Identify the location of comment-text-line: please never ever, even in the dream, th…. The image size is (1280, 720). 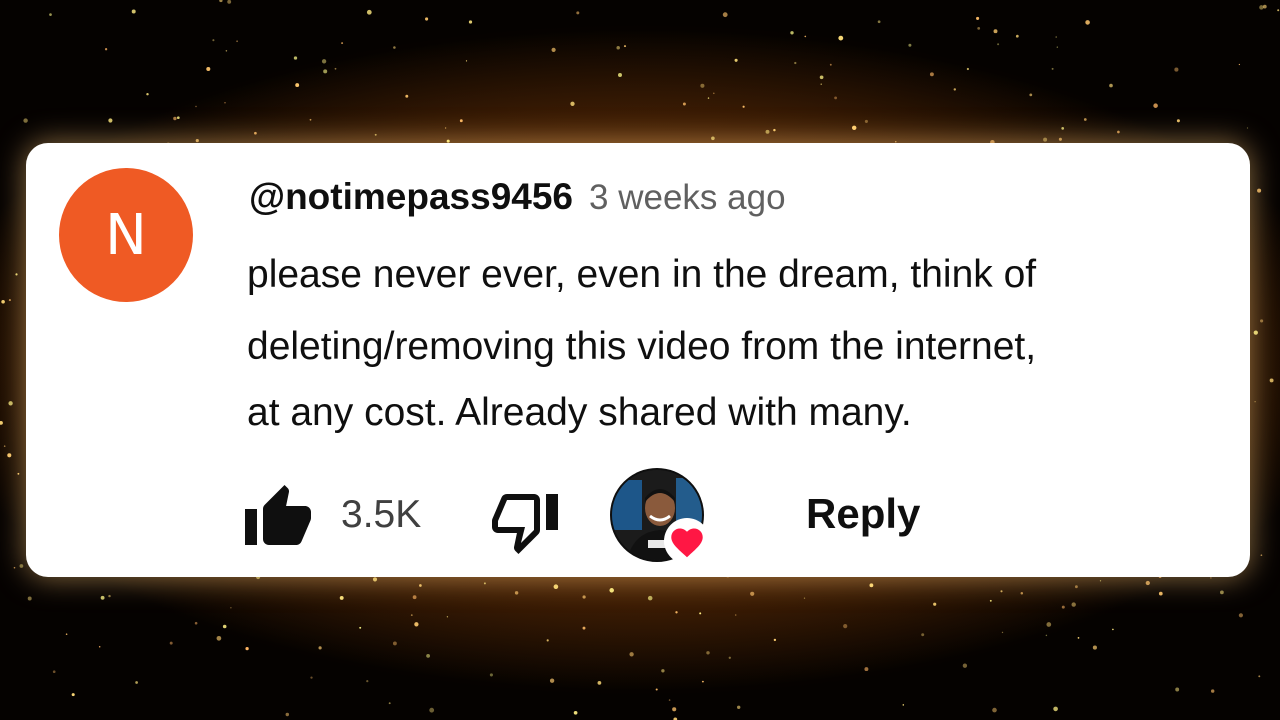
(642, 274).